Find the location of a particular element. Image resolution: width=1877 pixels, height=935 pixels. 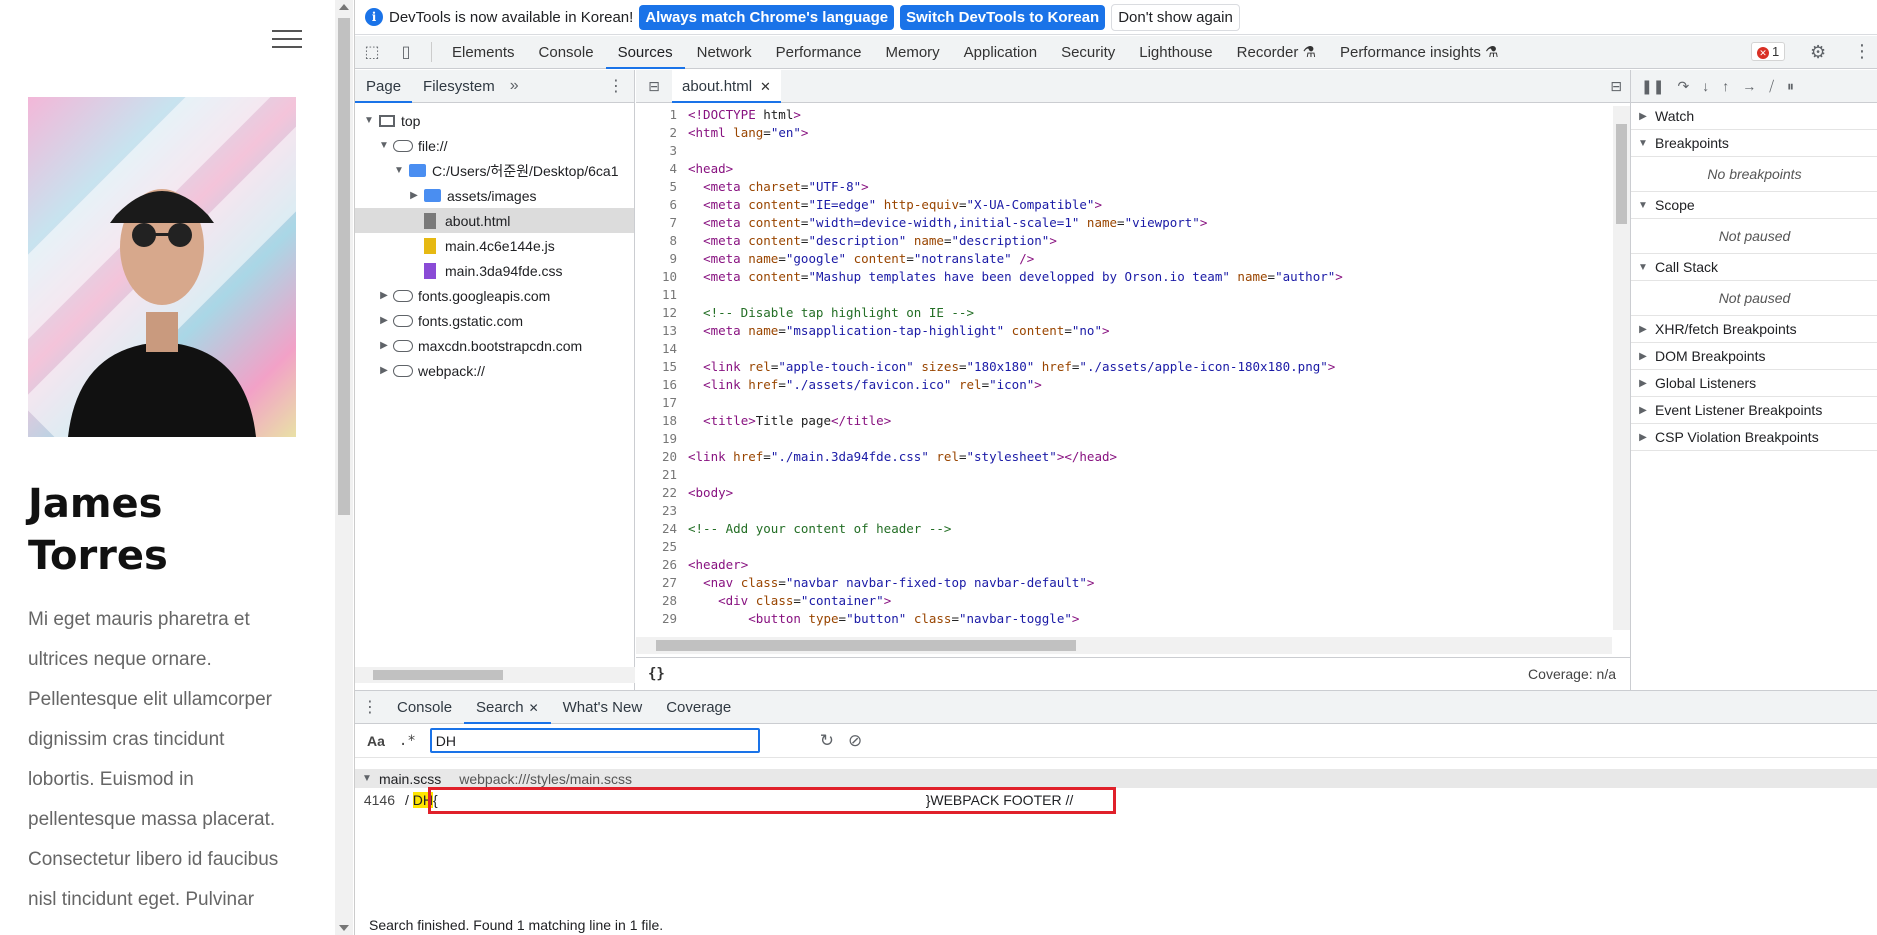

more-options-icon: ⋮ is located at coordinates (1862, 51).